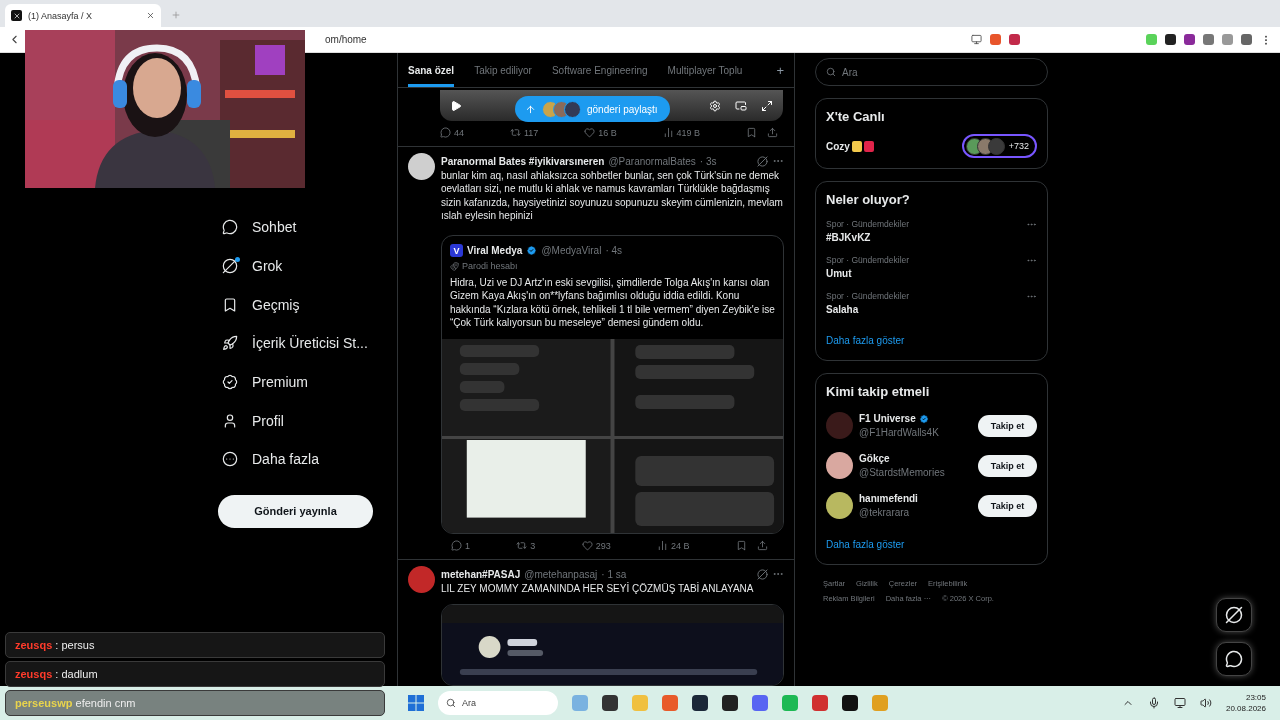 This screenshot has height=720, width=1280. I want to click on card-title: Neler oluyor?, so click(868, 199).